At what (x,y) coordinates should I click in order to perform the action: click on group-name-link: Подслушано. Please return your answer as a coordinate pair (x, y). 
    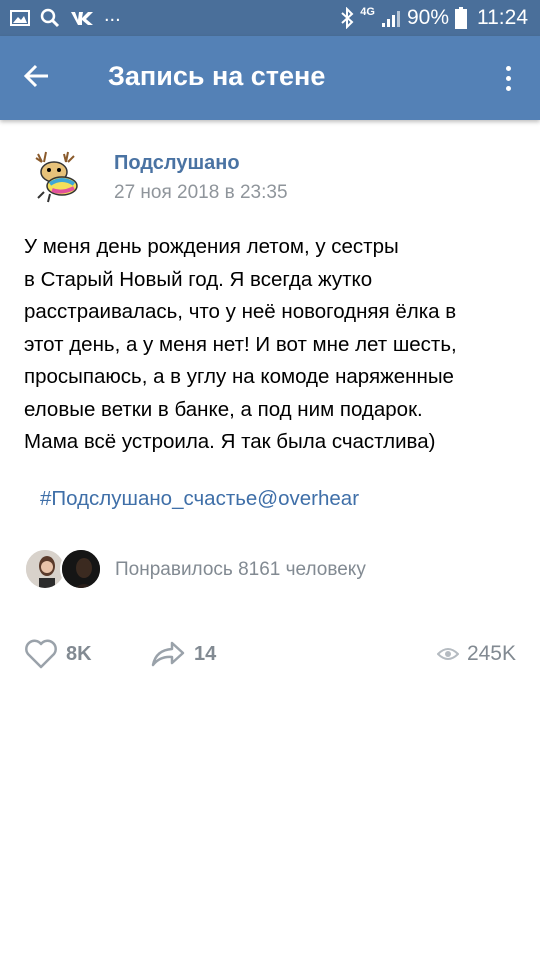
    Looking at the image, I should click on (177, 163).